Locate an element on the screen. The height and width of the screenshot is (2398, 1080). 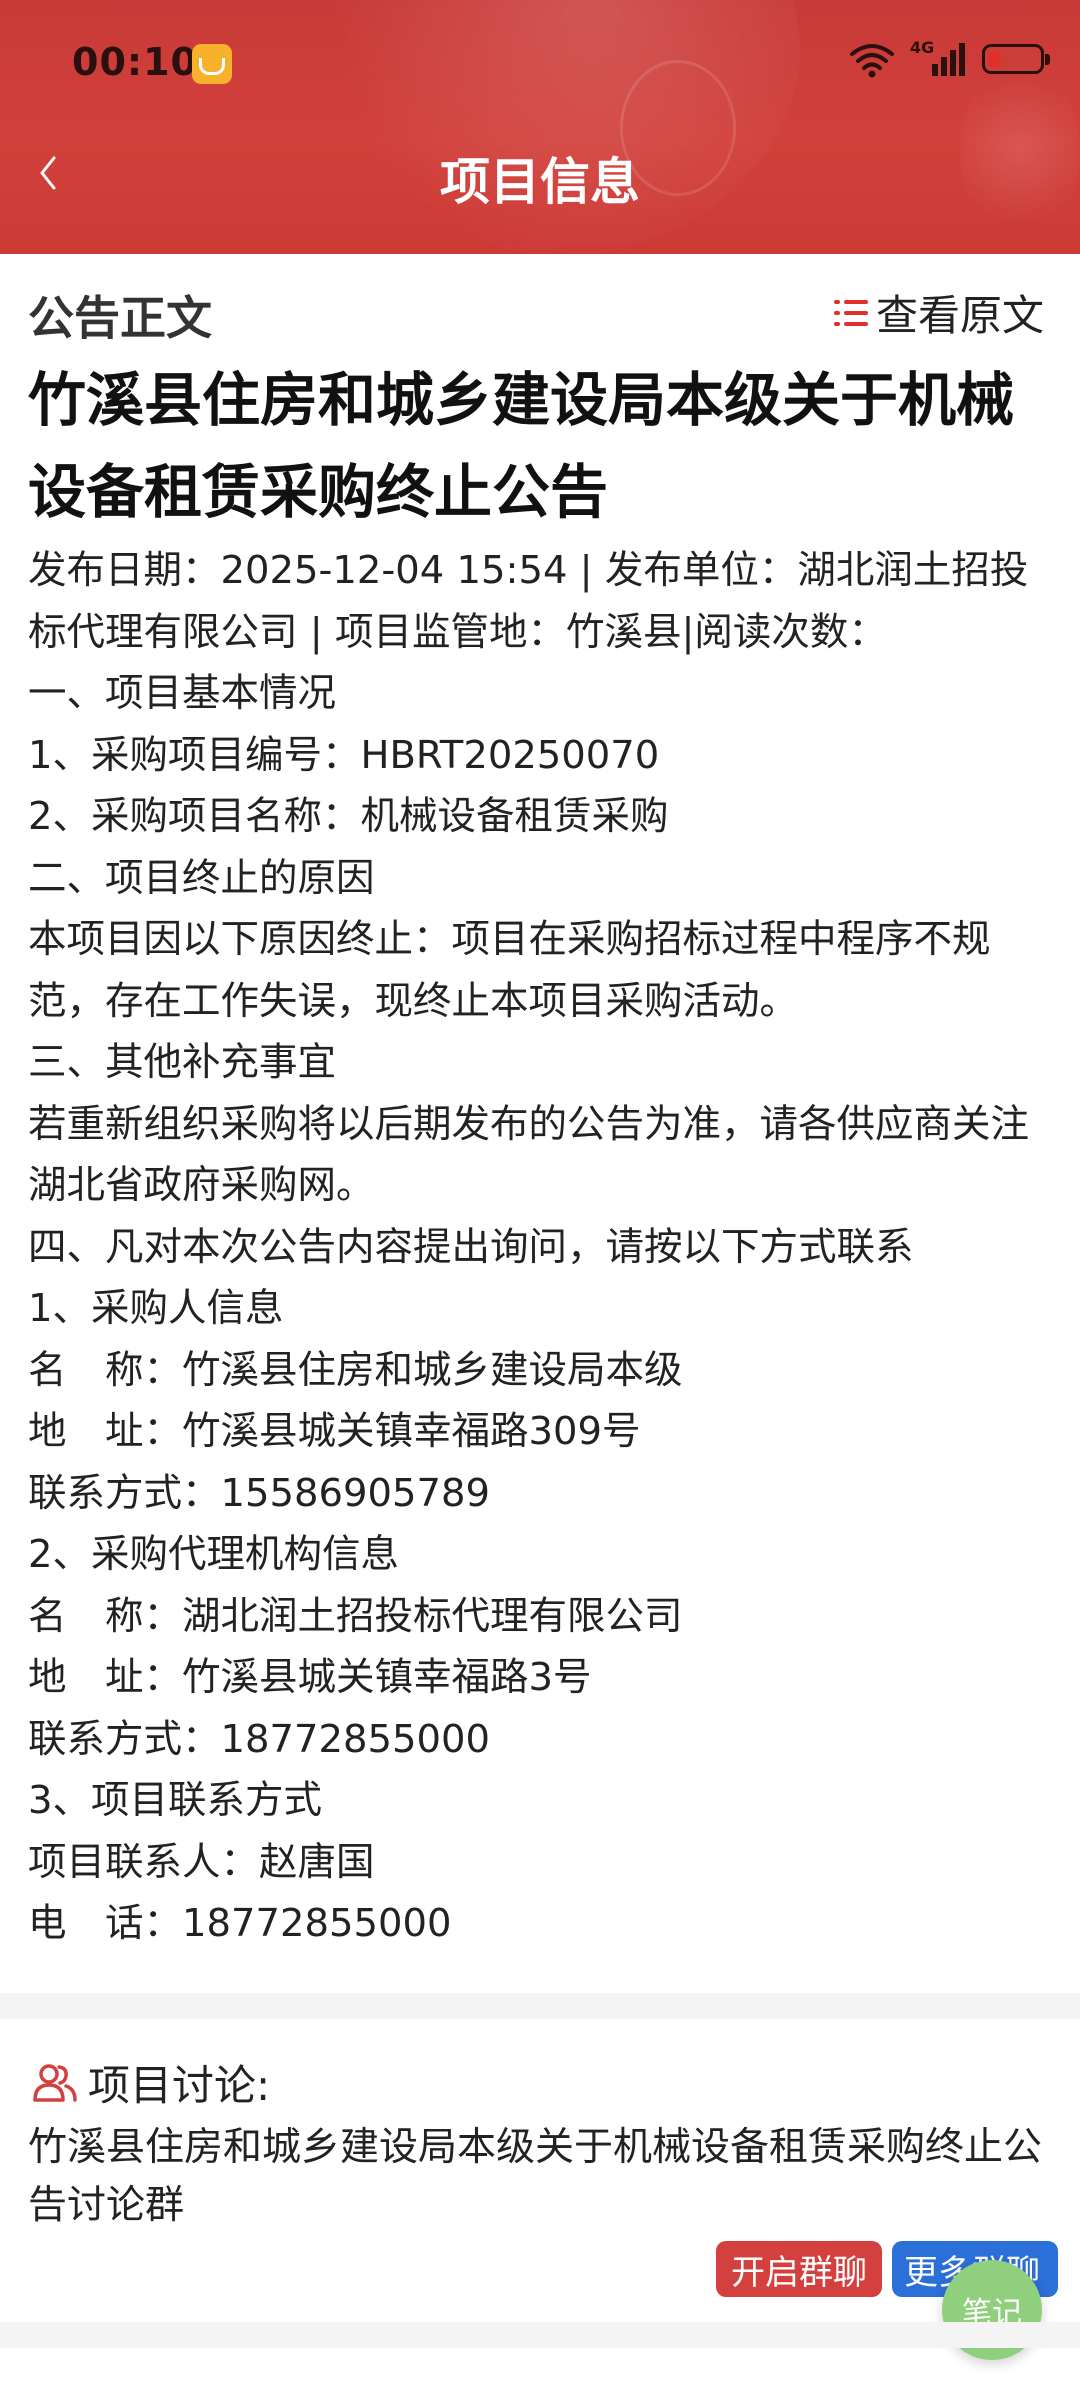
body-line: 名 称：湖北润土招投标代理有限公司 is located at coordinates (355, 1616).